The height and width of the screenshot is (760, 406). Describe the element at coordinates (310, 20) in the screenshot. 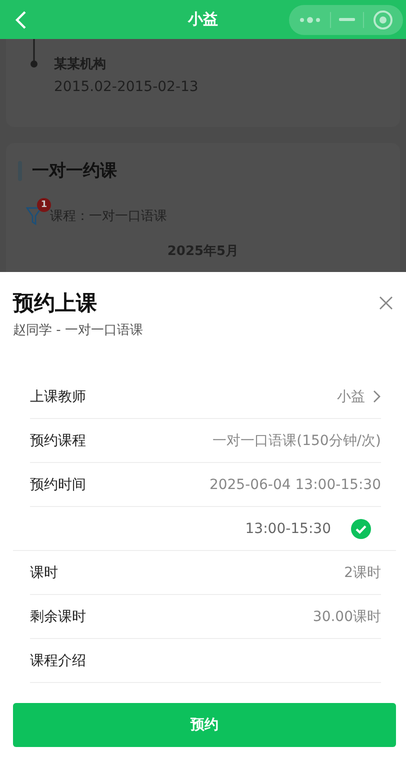

I see `more-icon` at that location.